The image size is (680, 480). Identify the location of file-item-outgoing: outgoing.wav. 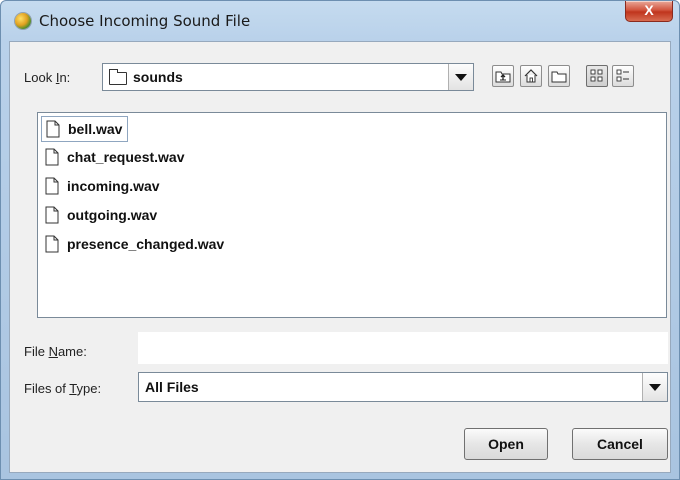
(101, 215).